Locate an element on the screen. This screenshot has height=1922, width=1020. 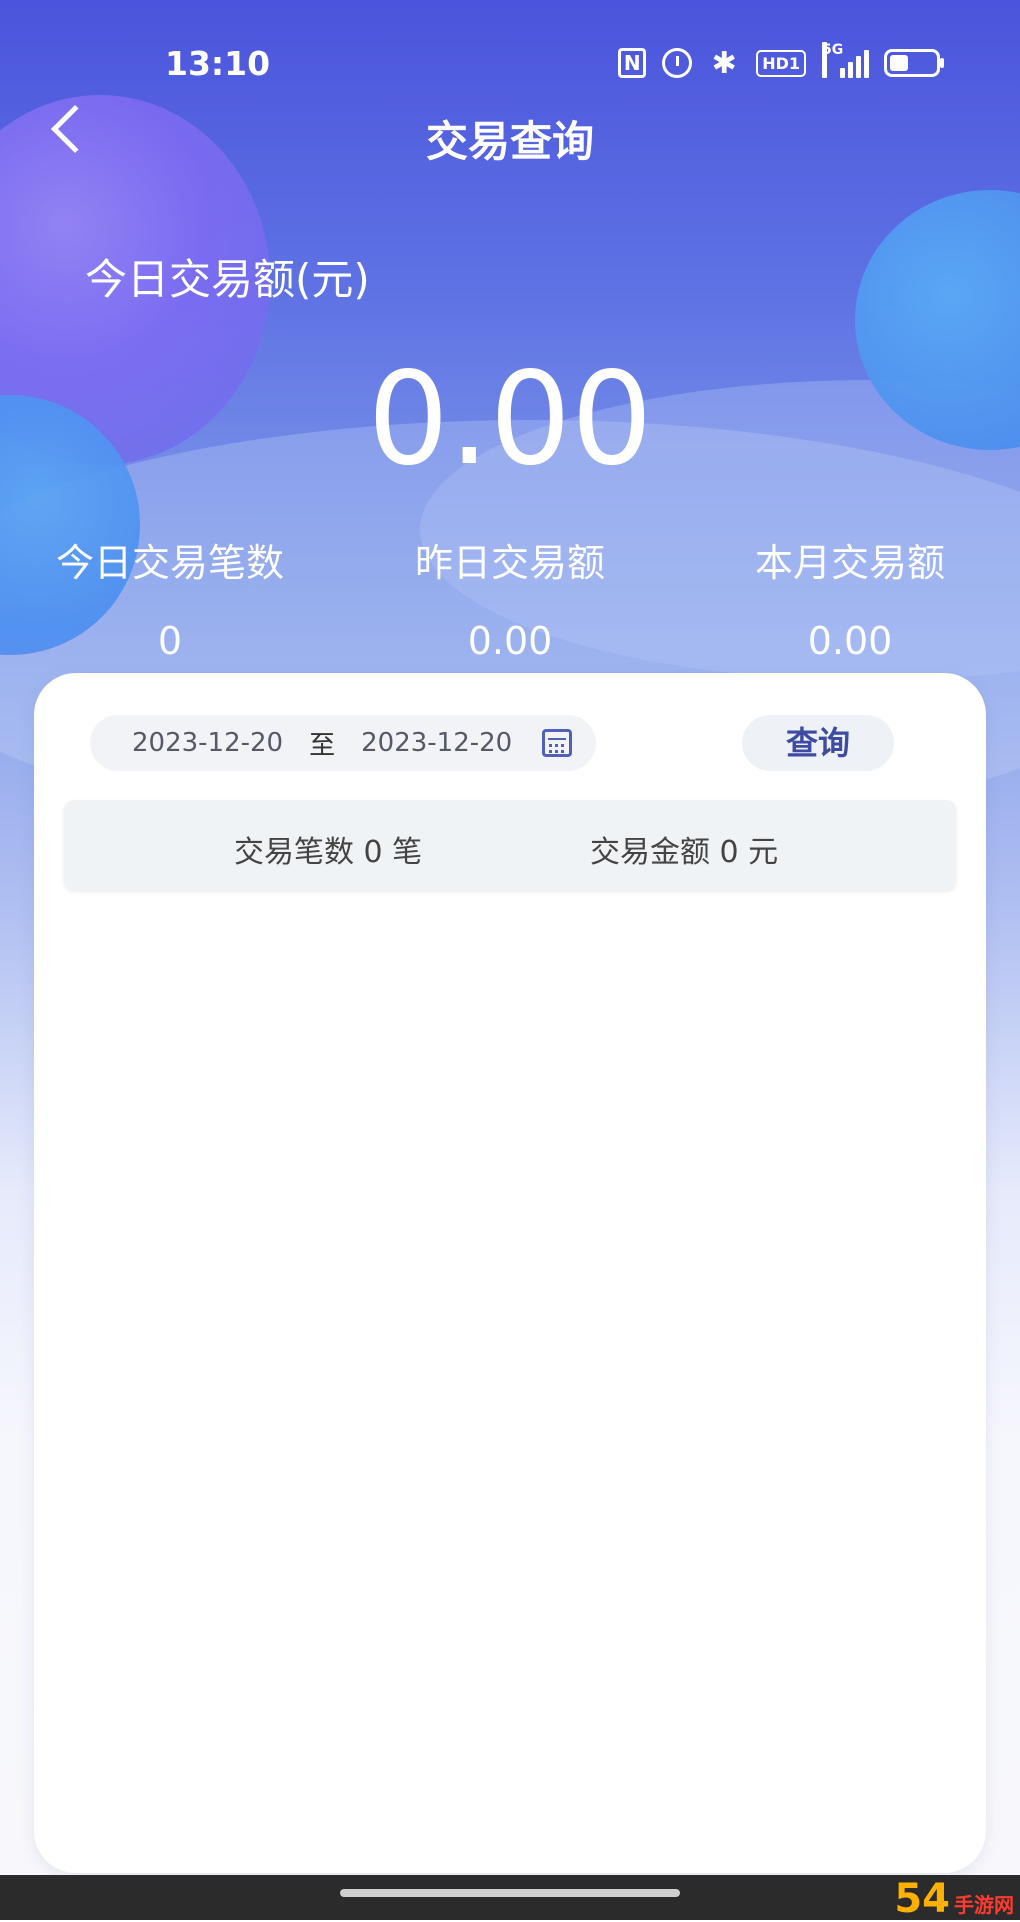
alarm-icon is located at coordinates (677, 63).